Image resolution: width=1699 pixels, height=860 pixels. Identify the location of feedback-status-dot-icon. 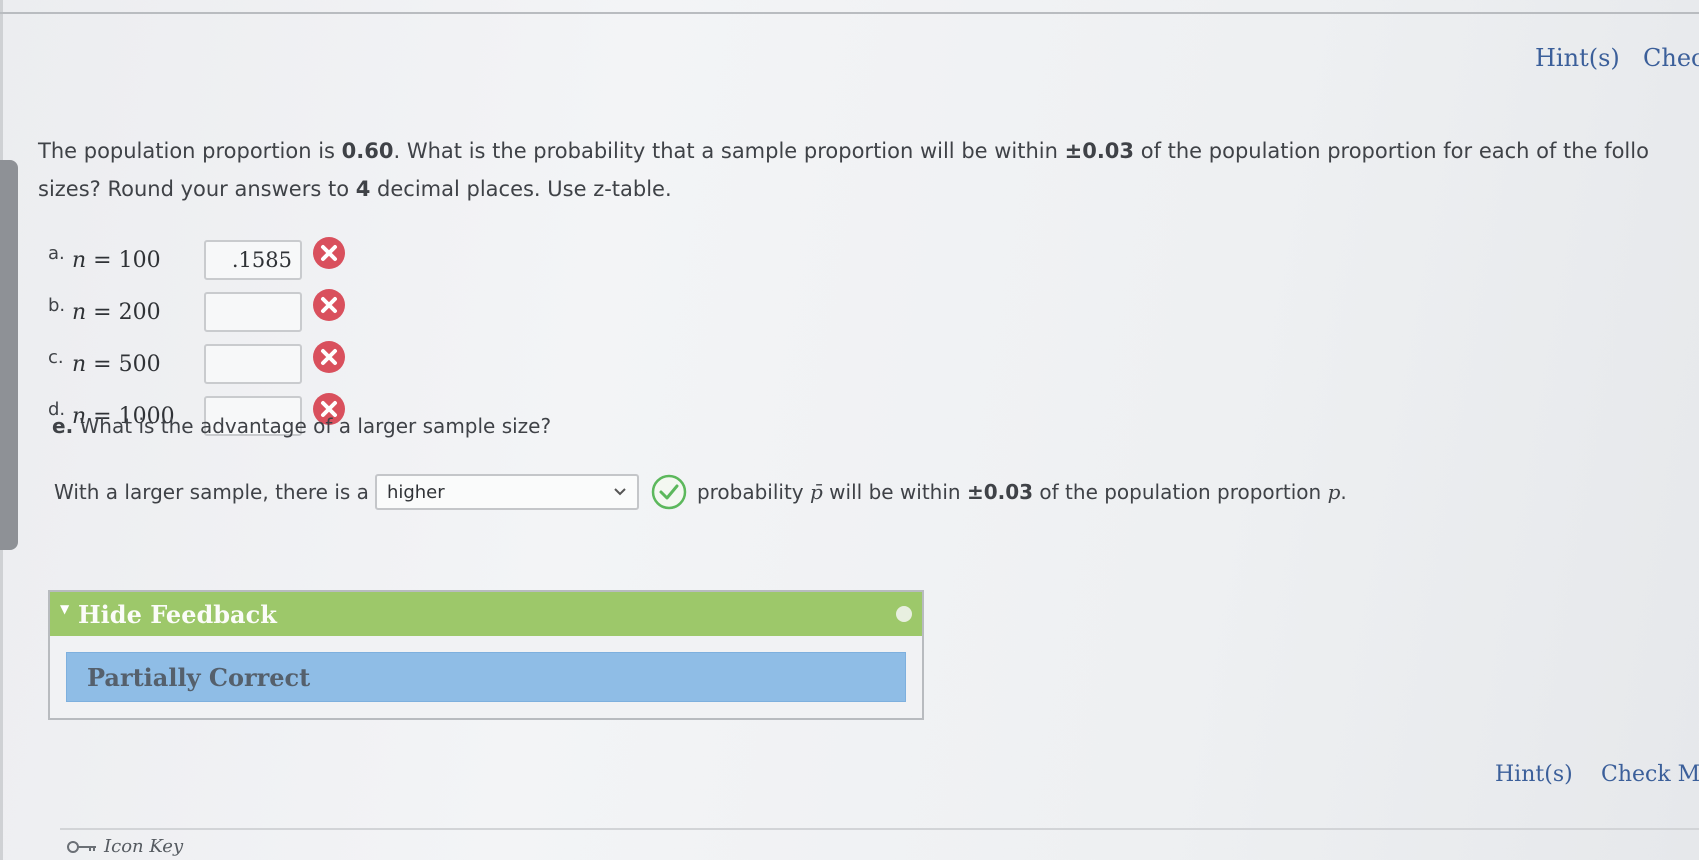
(904, 614).